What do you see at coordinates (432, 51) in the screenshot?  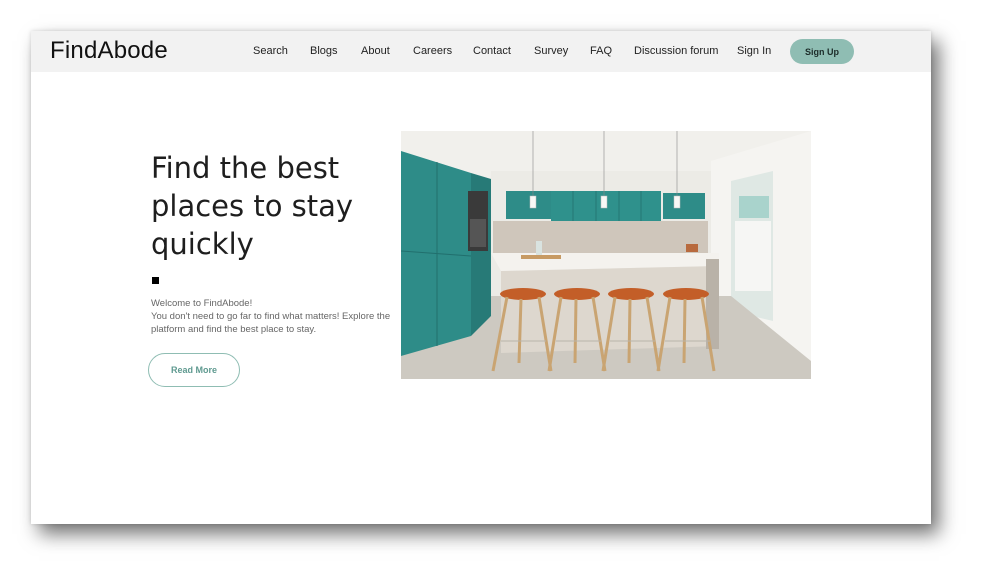 I see `nav-careers: Careers` at bounding box center [432, 51].